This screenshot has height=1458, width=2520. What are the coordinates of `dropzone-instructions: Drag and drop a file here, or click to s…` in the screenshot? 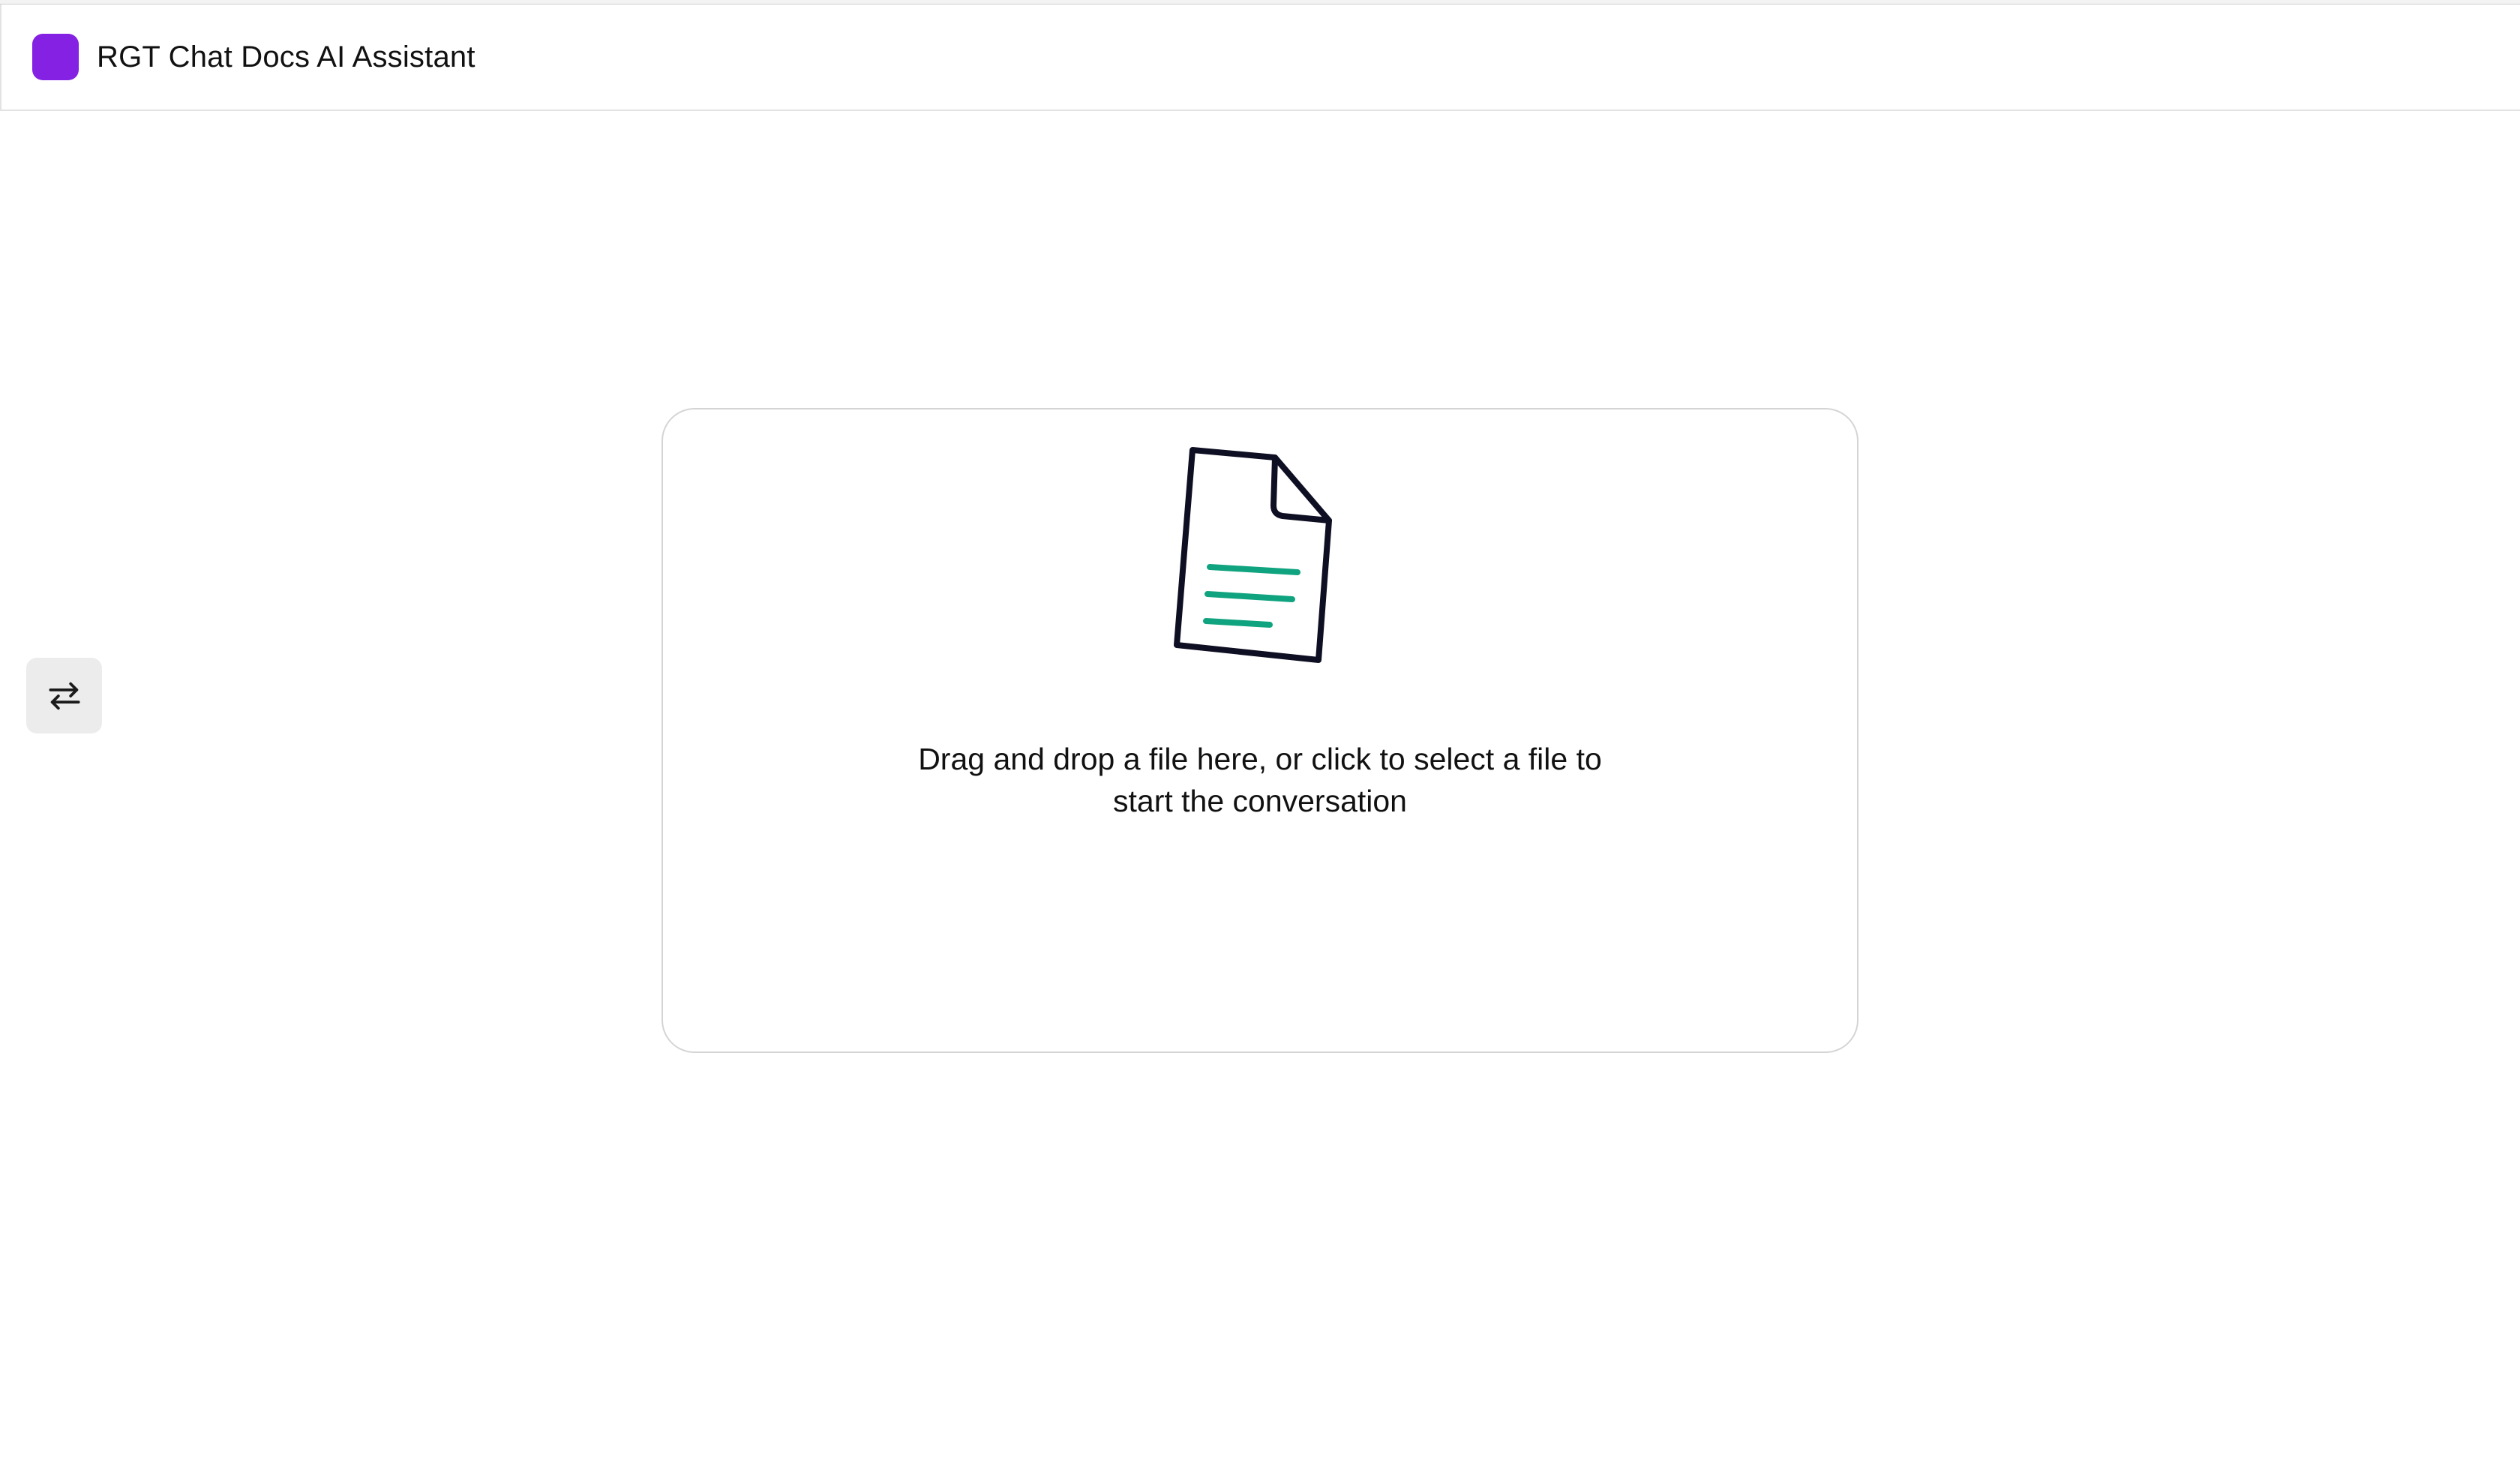 It's located at (1260, 780).